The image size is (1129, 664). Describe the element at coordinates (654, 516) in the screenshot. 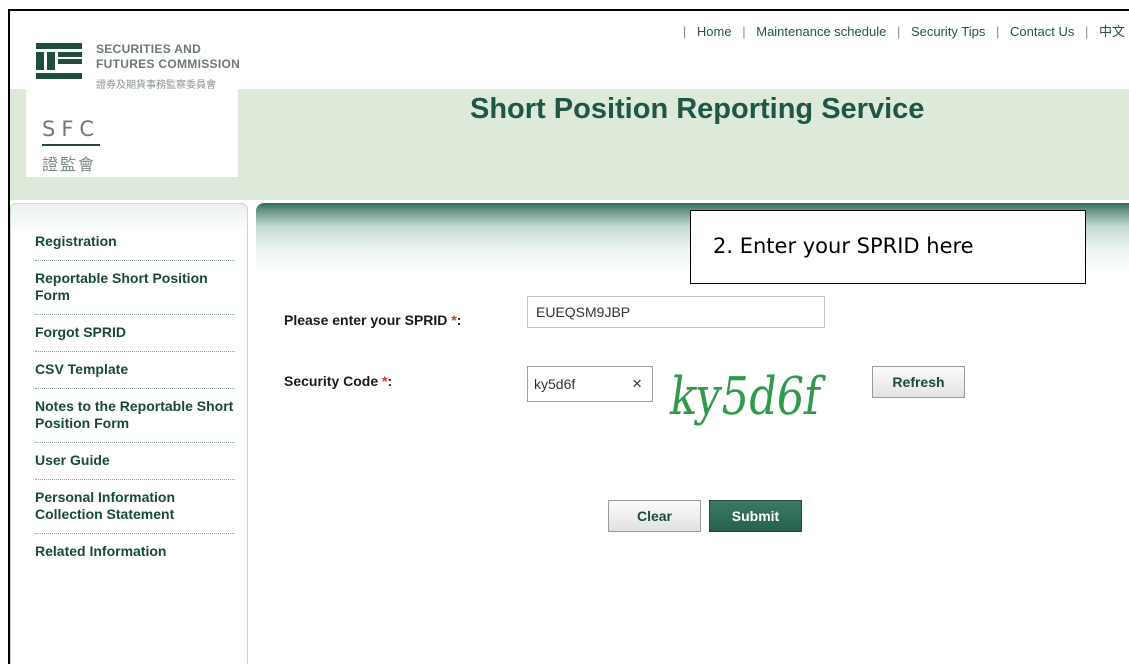

I see `clear-button: Clear` at that location.